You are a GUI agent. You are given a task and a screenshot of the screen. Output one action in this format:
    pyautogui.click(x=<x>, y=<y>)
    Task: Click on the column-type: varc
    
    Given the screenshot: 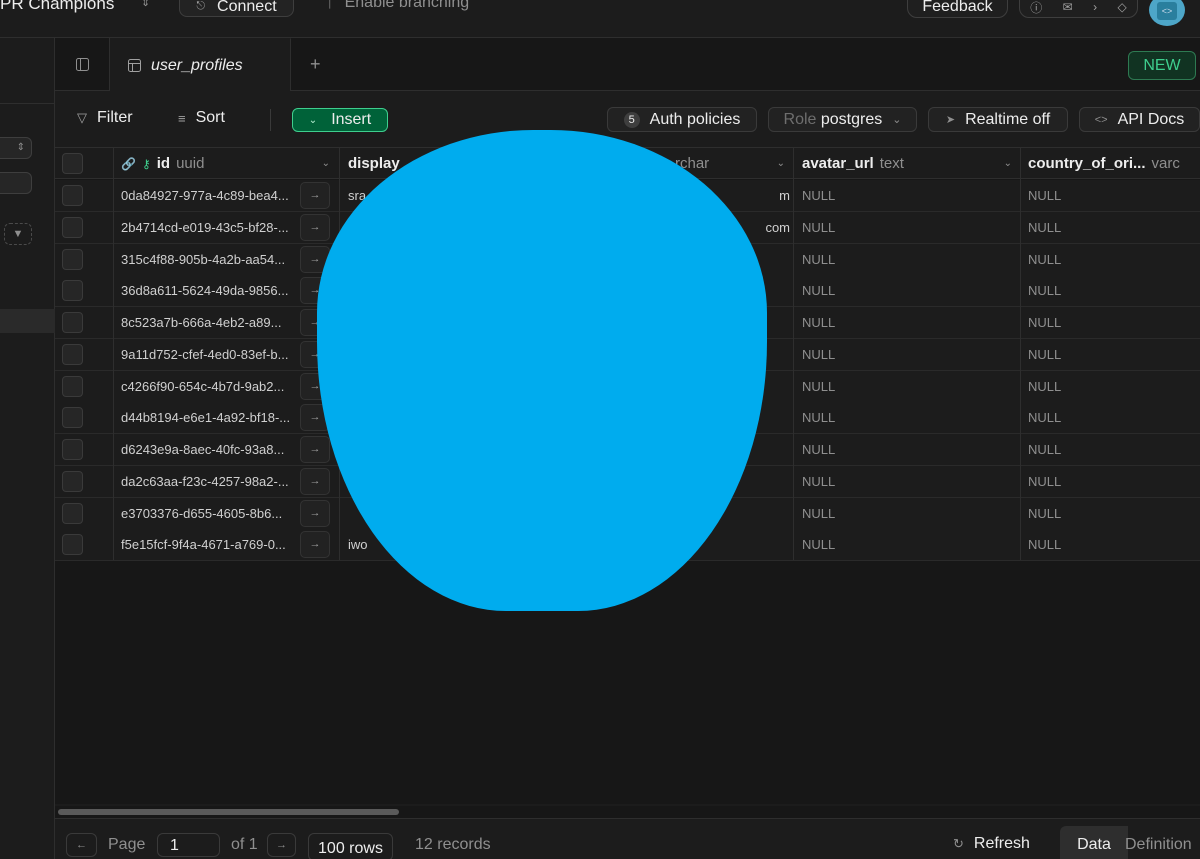 What is the action you would take?
    pyautogui.click(x=1165, y=163)
    